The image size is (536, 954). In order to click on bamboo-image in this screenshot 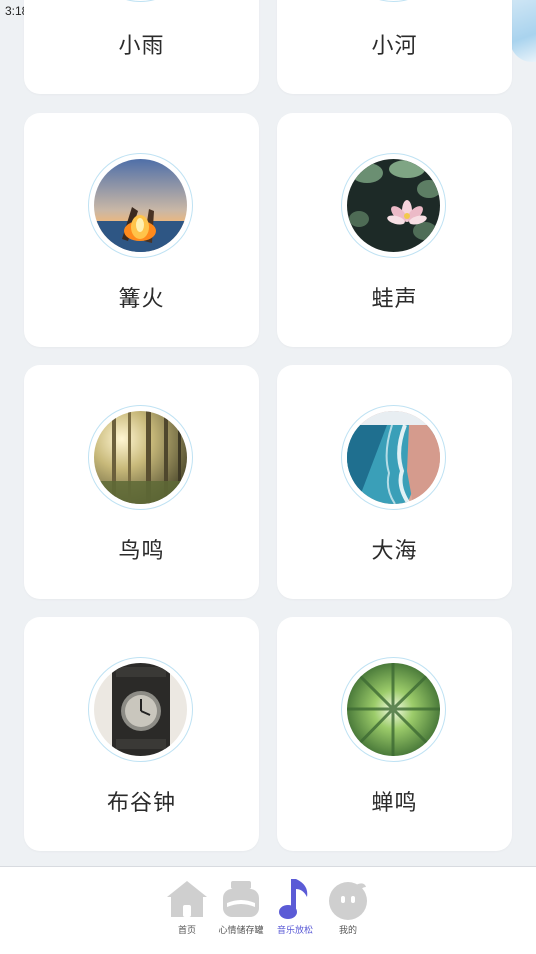, I will do `click(393, 709)`.